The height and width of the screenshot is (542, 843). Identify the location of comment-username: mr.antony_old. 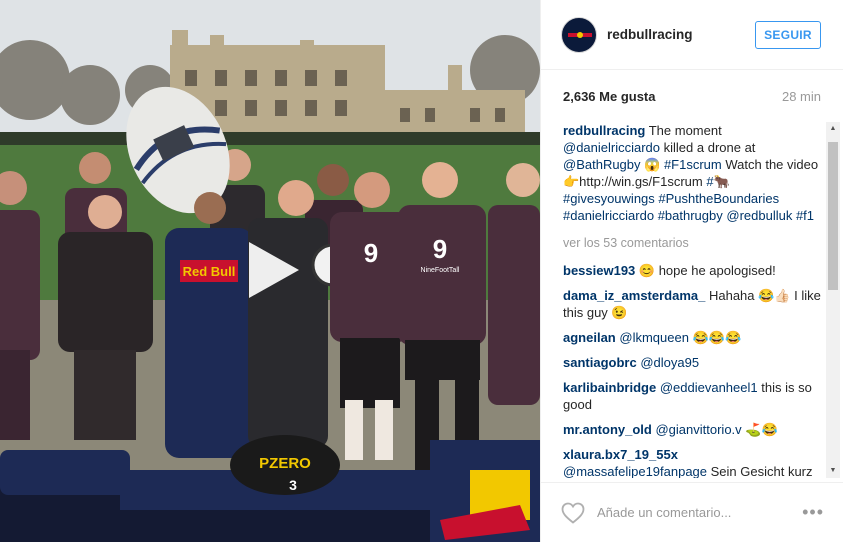
(607, 429).